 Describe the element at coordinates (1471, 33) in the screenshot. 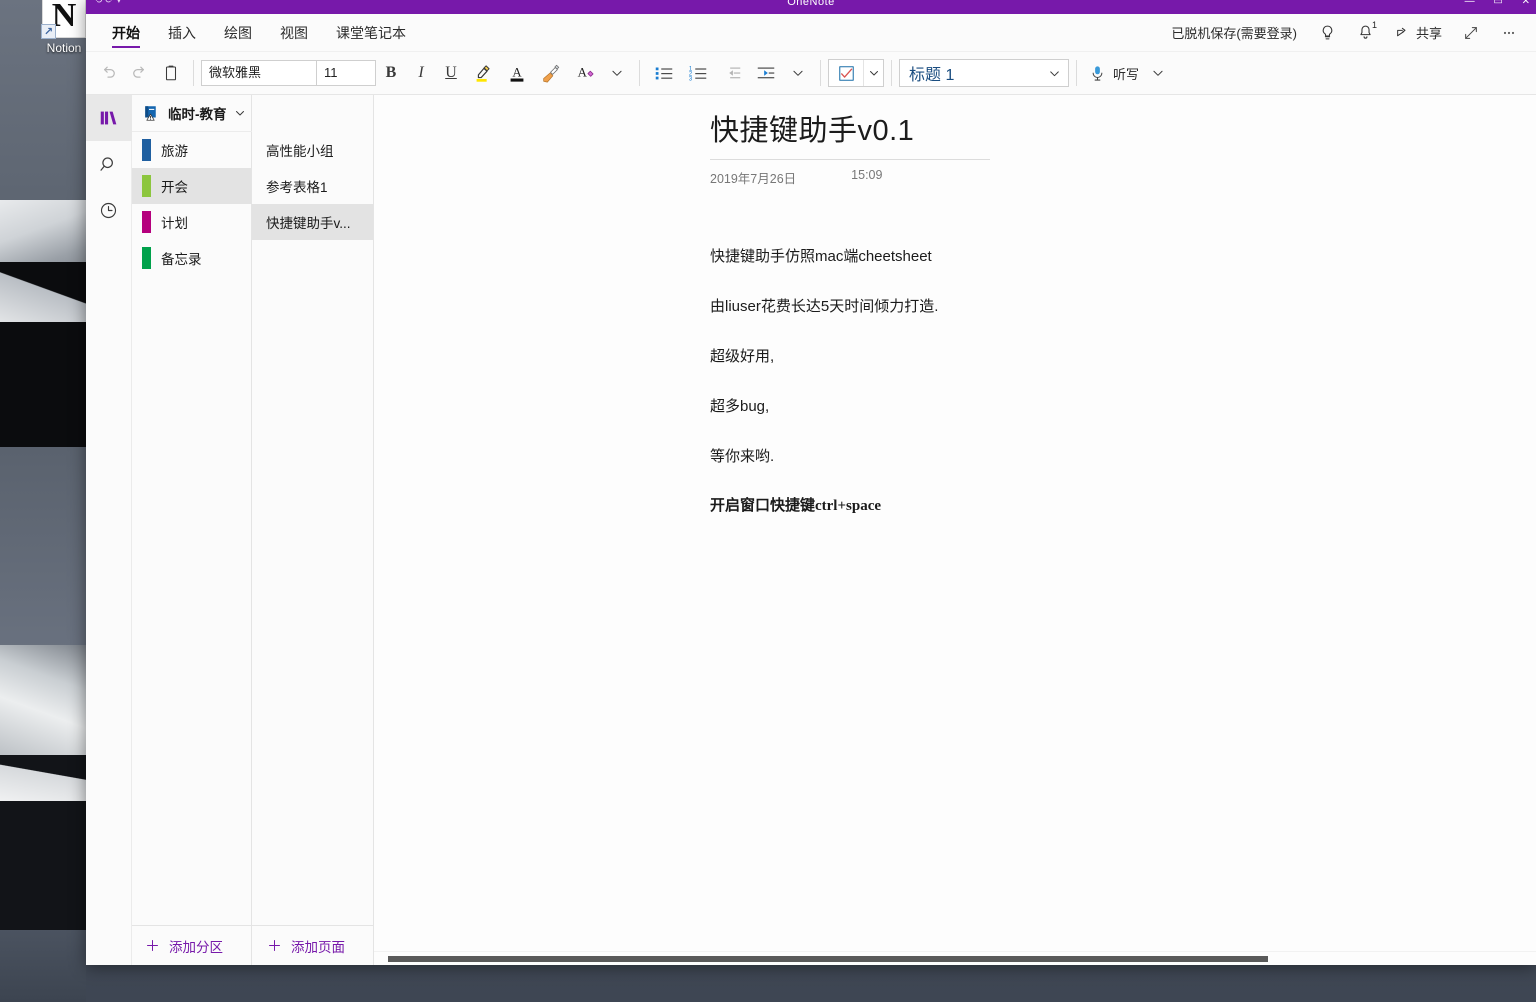

I see `expand-diagonal-icon` at that location.